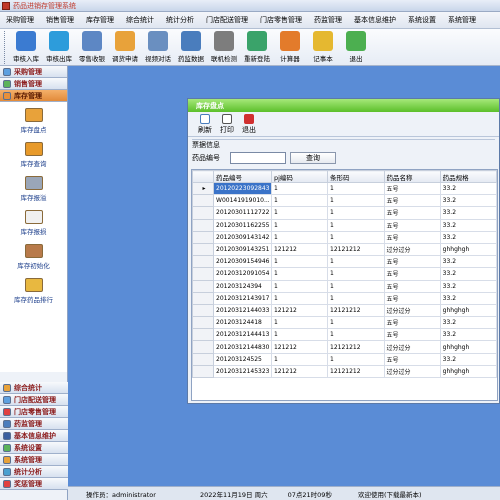  What do you see at coordinates (59, 46) in the screenshot?
I see `toolbar-button-2: 审核出库` at bounding box center [59, 46].